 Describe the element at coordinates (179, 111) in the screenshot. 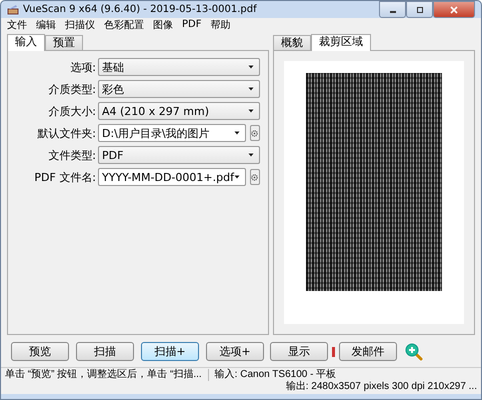

I see `dropdown: A4 (210 x 297 mm)` at that location.